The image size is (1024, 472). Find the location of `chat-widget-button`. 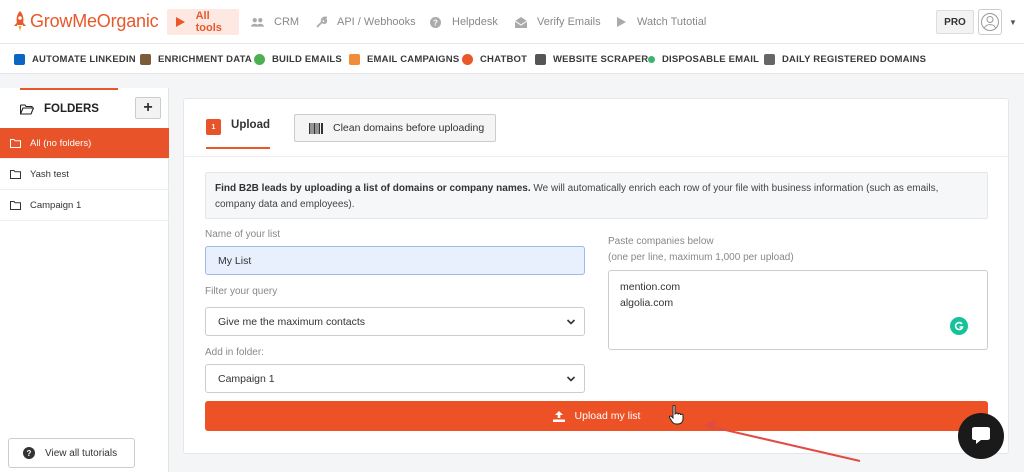

chat-widget-button is located at coordinates (981, 436).